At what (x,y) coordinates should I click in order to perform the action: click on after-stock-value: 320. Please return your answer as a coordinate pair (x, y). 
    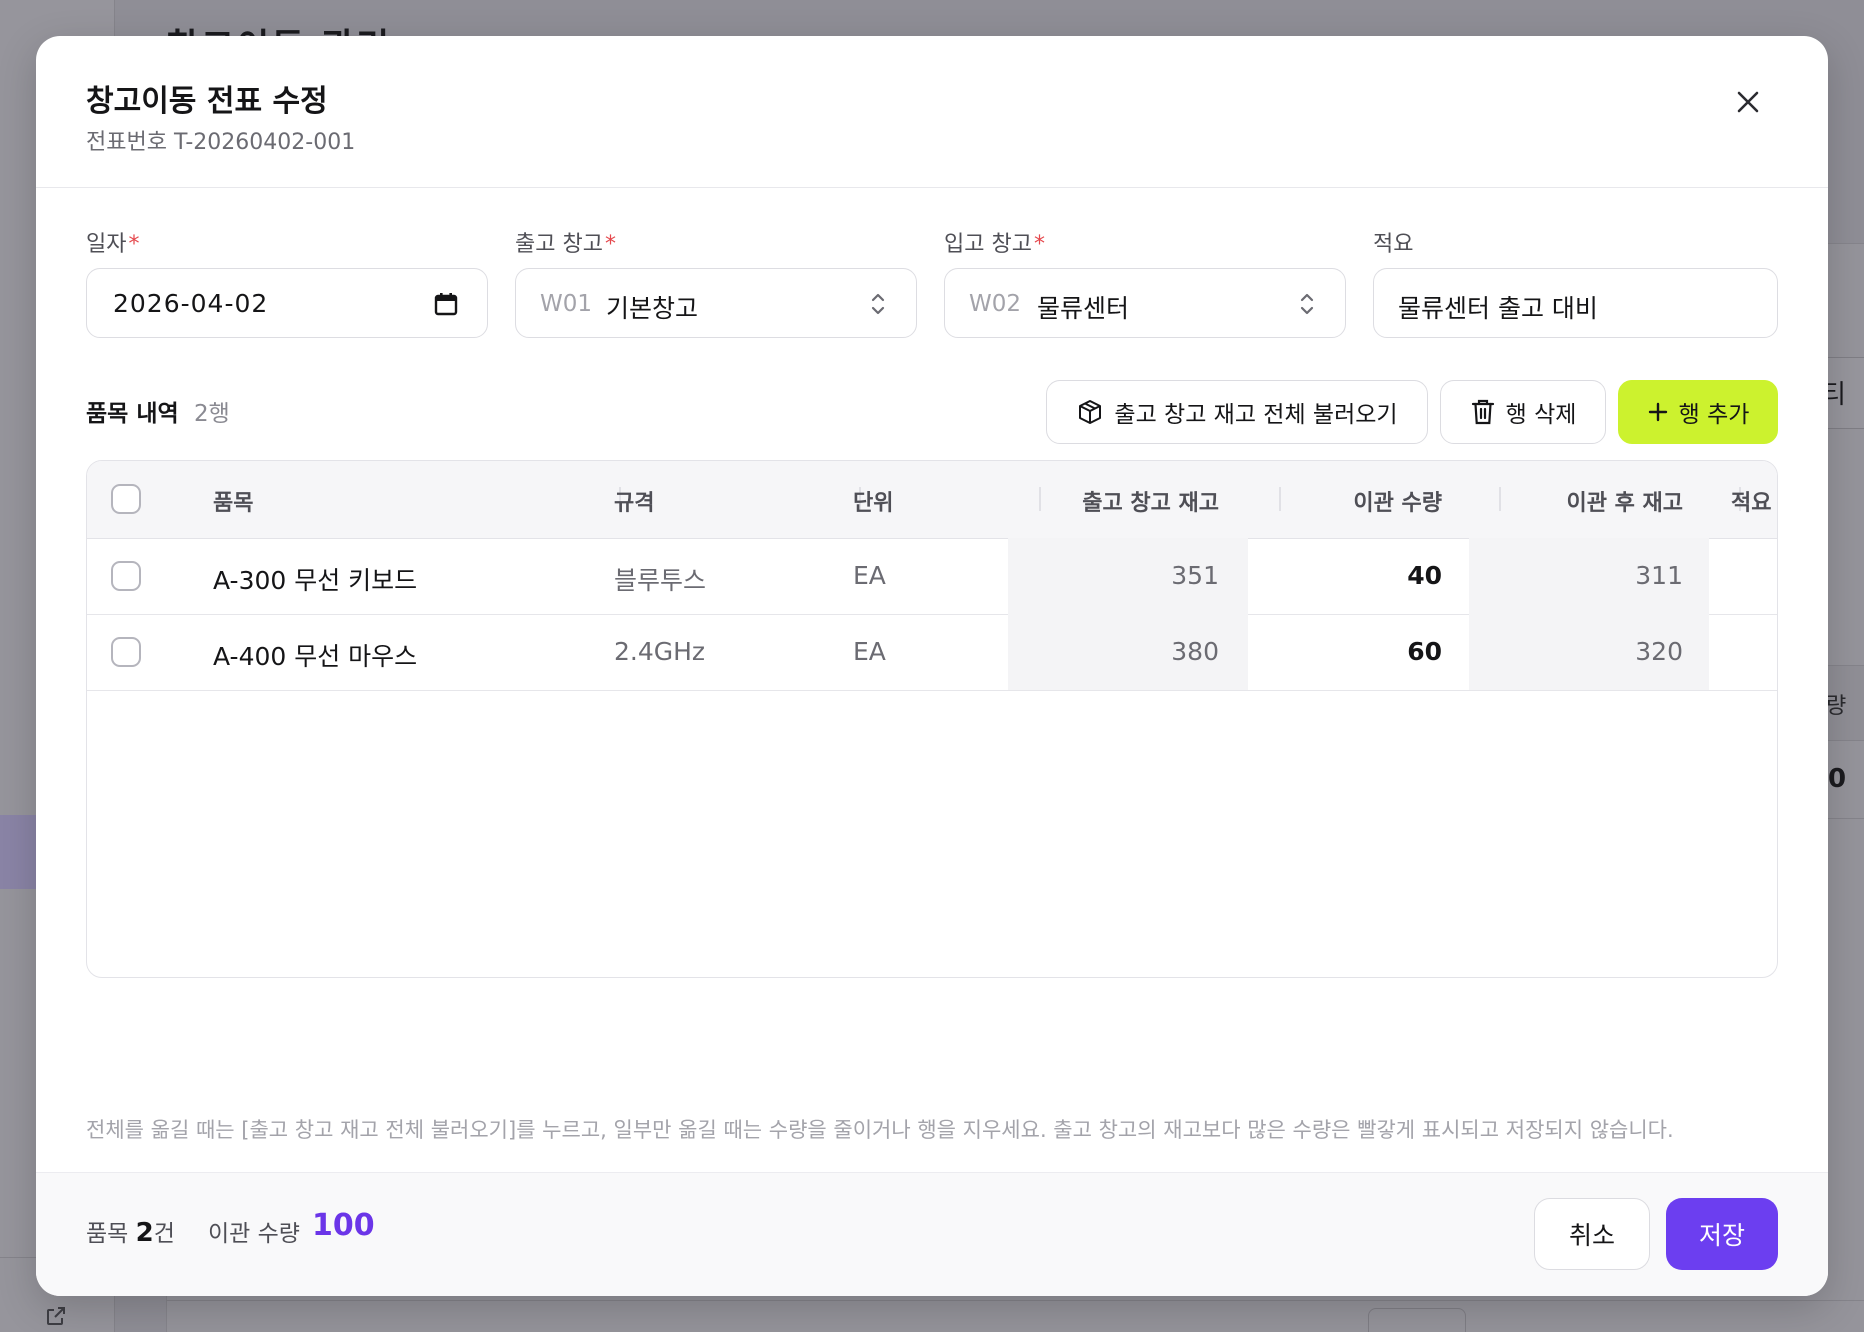
    Looking at the image, I should click on (1659, 651).